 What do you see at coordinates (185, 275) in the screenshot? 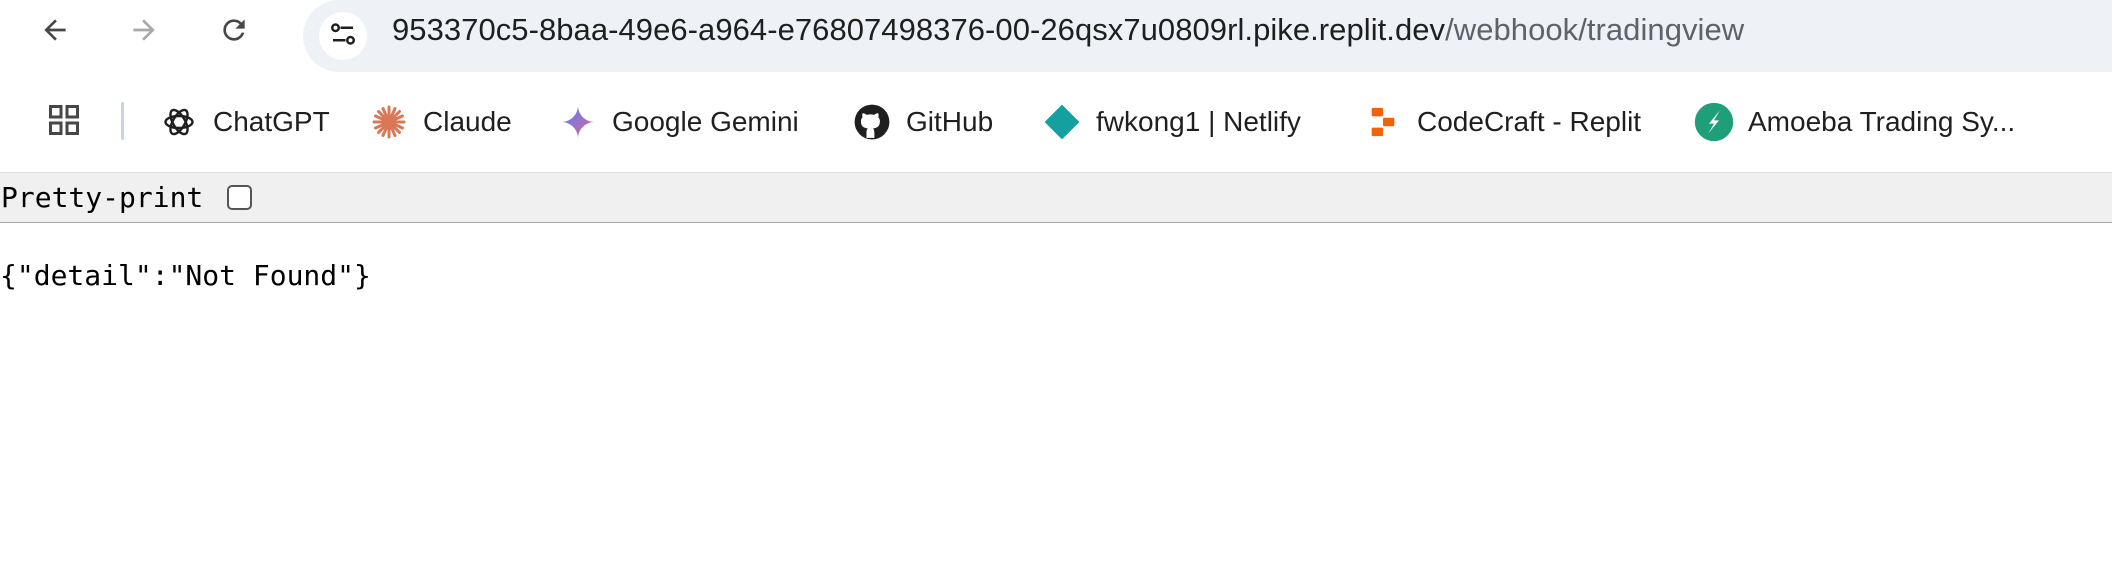
I see `json-response-text: {"detail":"Not Found"}` at bounding box center [185, 275].